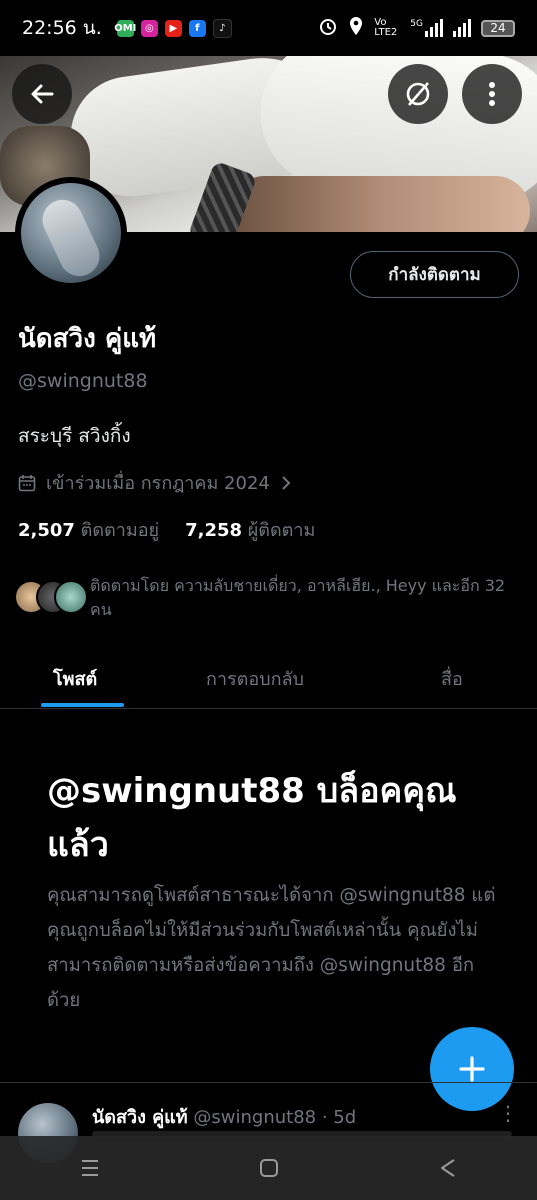 This screenshot has height=1200, width=537. Describe the element at coordinates (46, 530) in the screenshot. I see `following-count: 2,507` at that location.